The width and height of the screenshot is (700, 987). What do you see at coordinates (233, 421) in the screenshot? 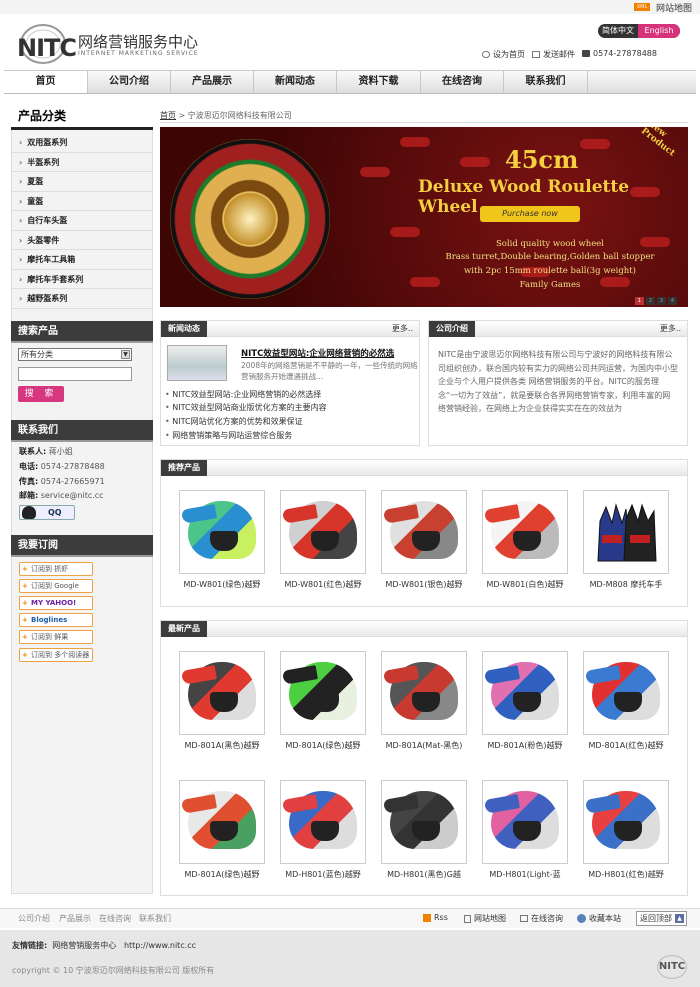
I see `news-item: NITC网站优化方案的优势和效果保证` at bounding box center [233, 421].